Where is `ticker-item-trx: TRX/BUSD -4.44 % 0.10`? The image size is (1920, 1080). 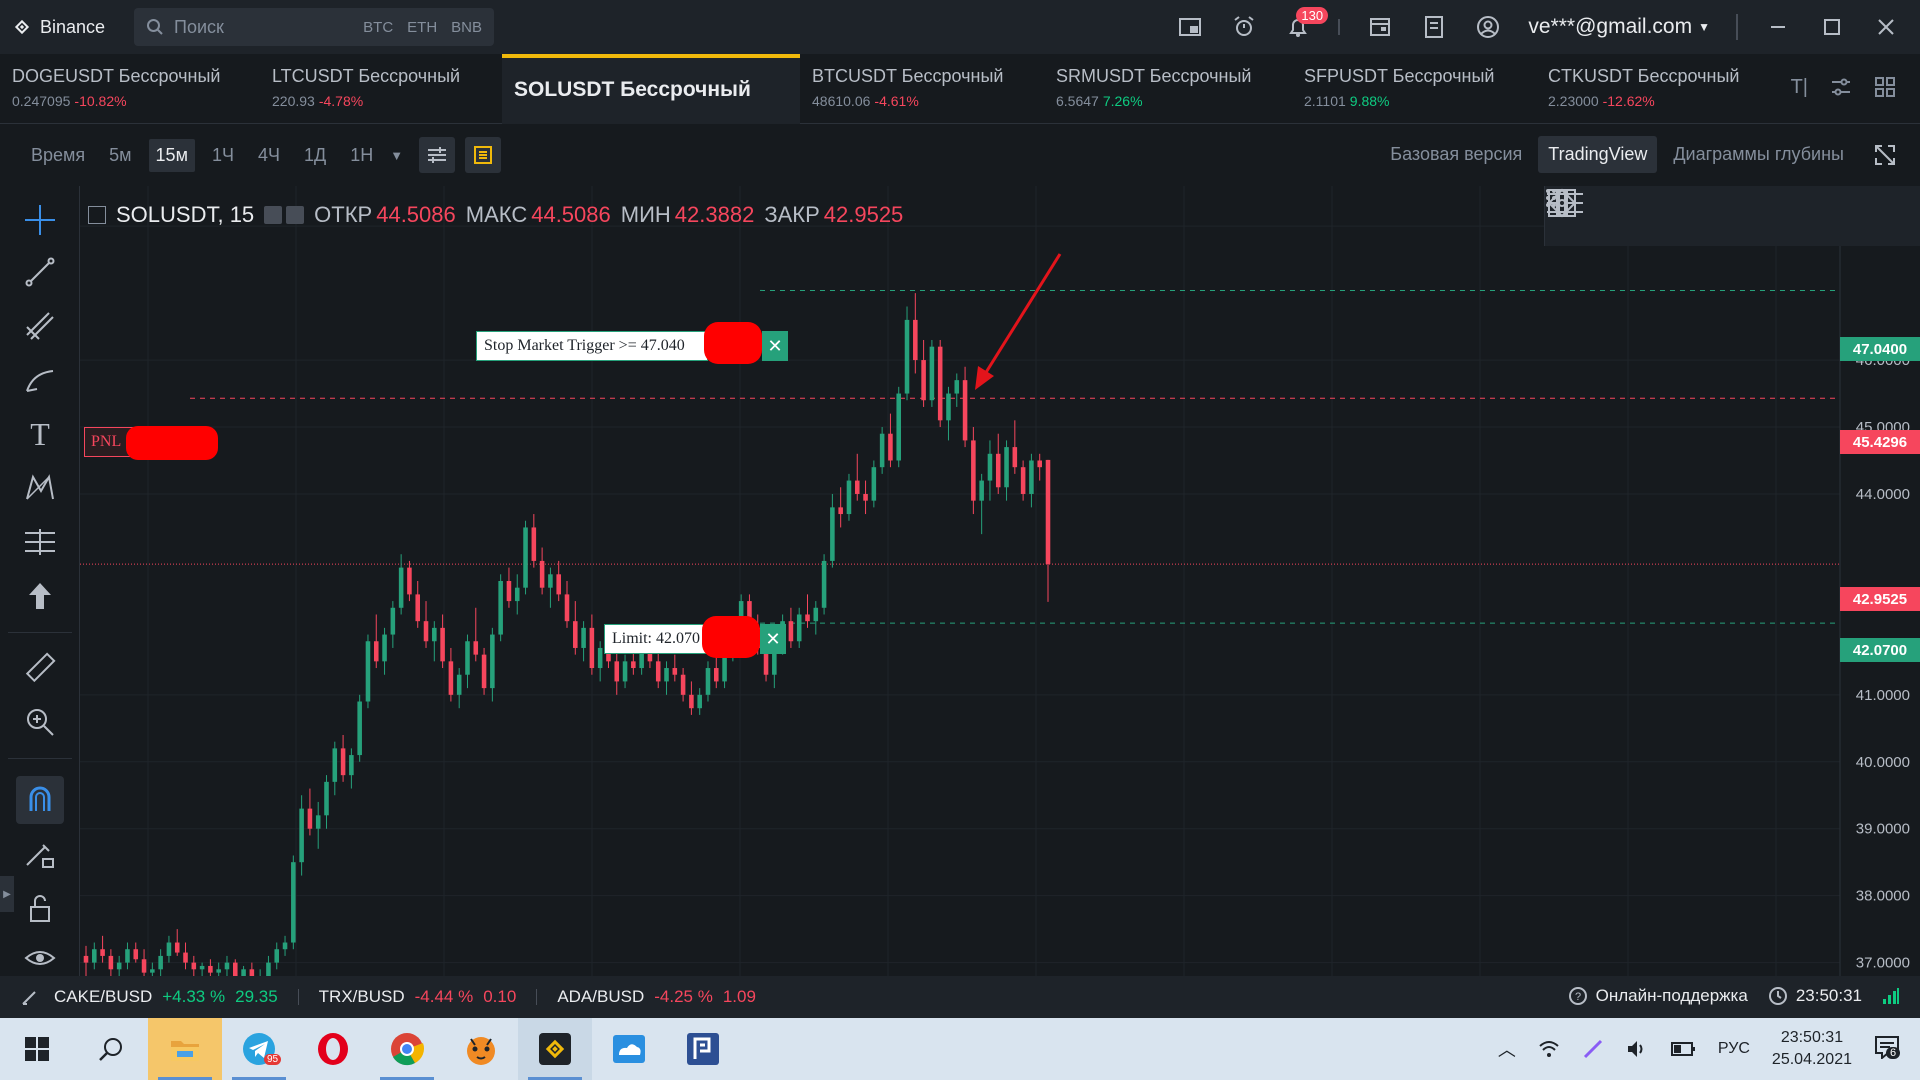
ticker-item-trx: TRX/BUSD -4.44 % 0.10 is located at coordinates (418, 997).